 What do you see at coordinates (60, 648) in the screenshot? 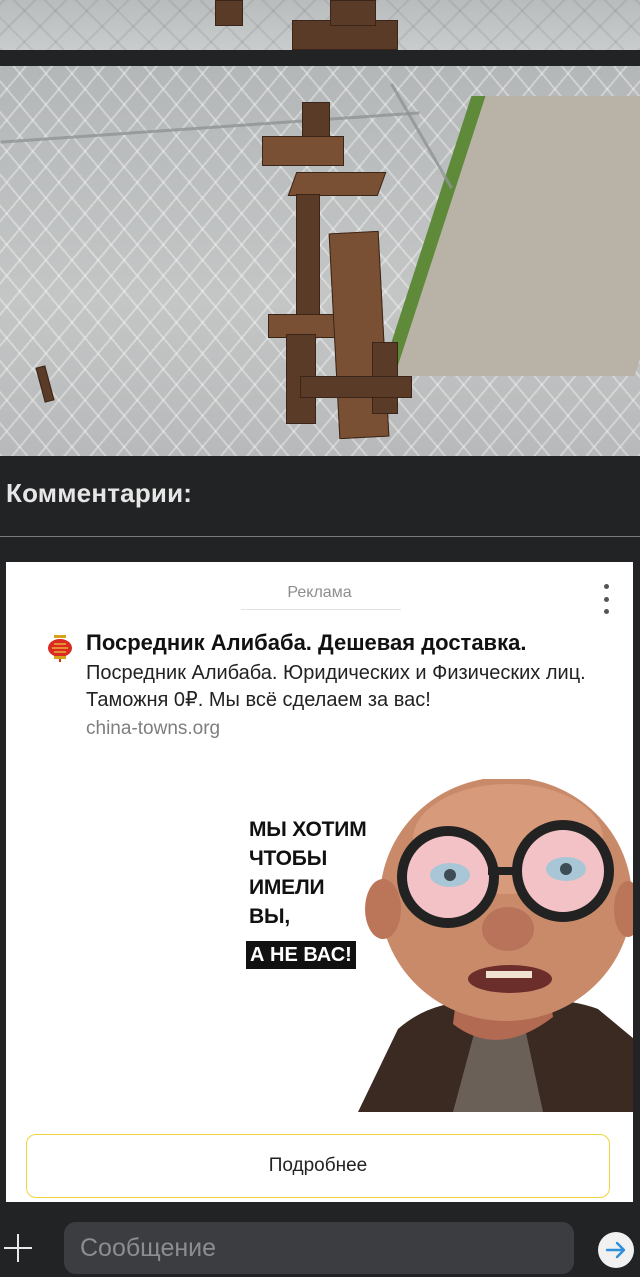
I see `lantern-icon` at bounding box center [60, 648].